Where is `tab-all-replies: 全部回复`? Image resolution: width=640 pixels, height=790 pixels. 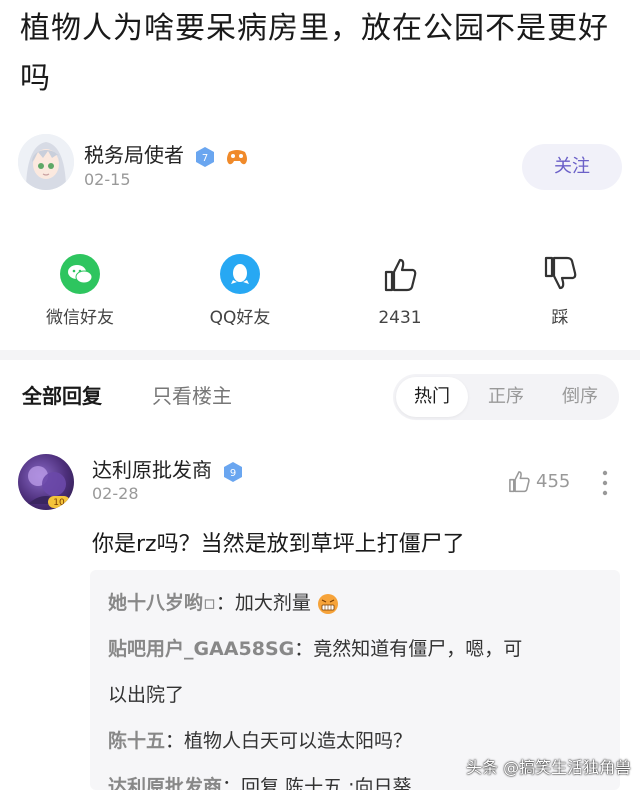 tab-all-replies: 全部回复 is located at coordinates (62, 394).